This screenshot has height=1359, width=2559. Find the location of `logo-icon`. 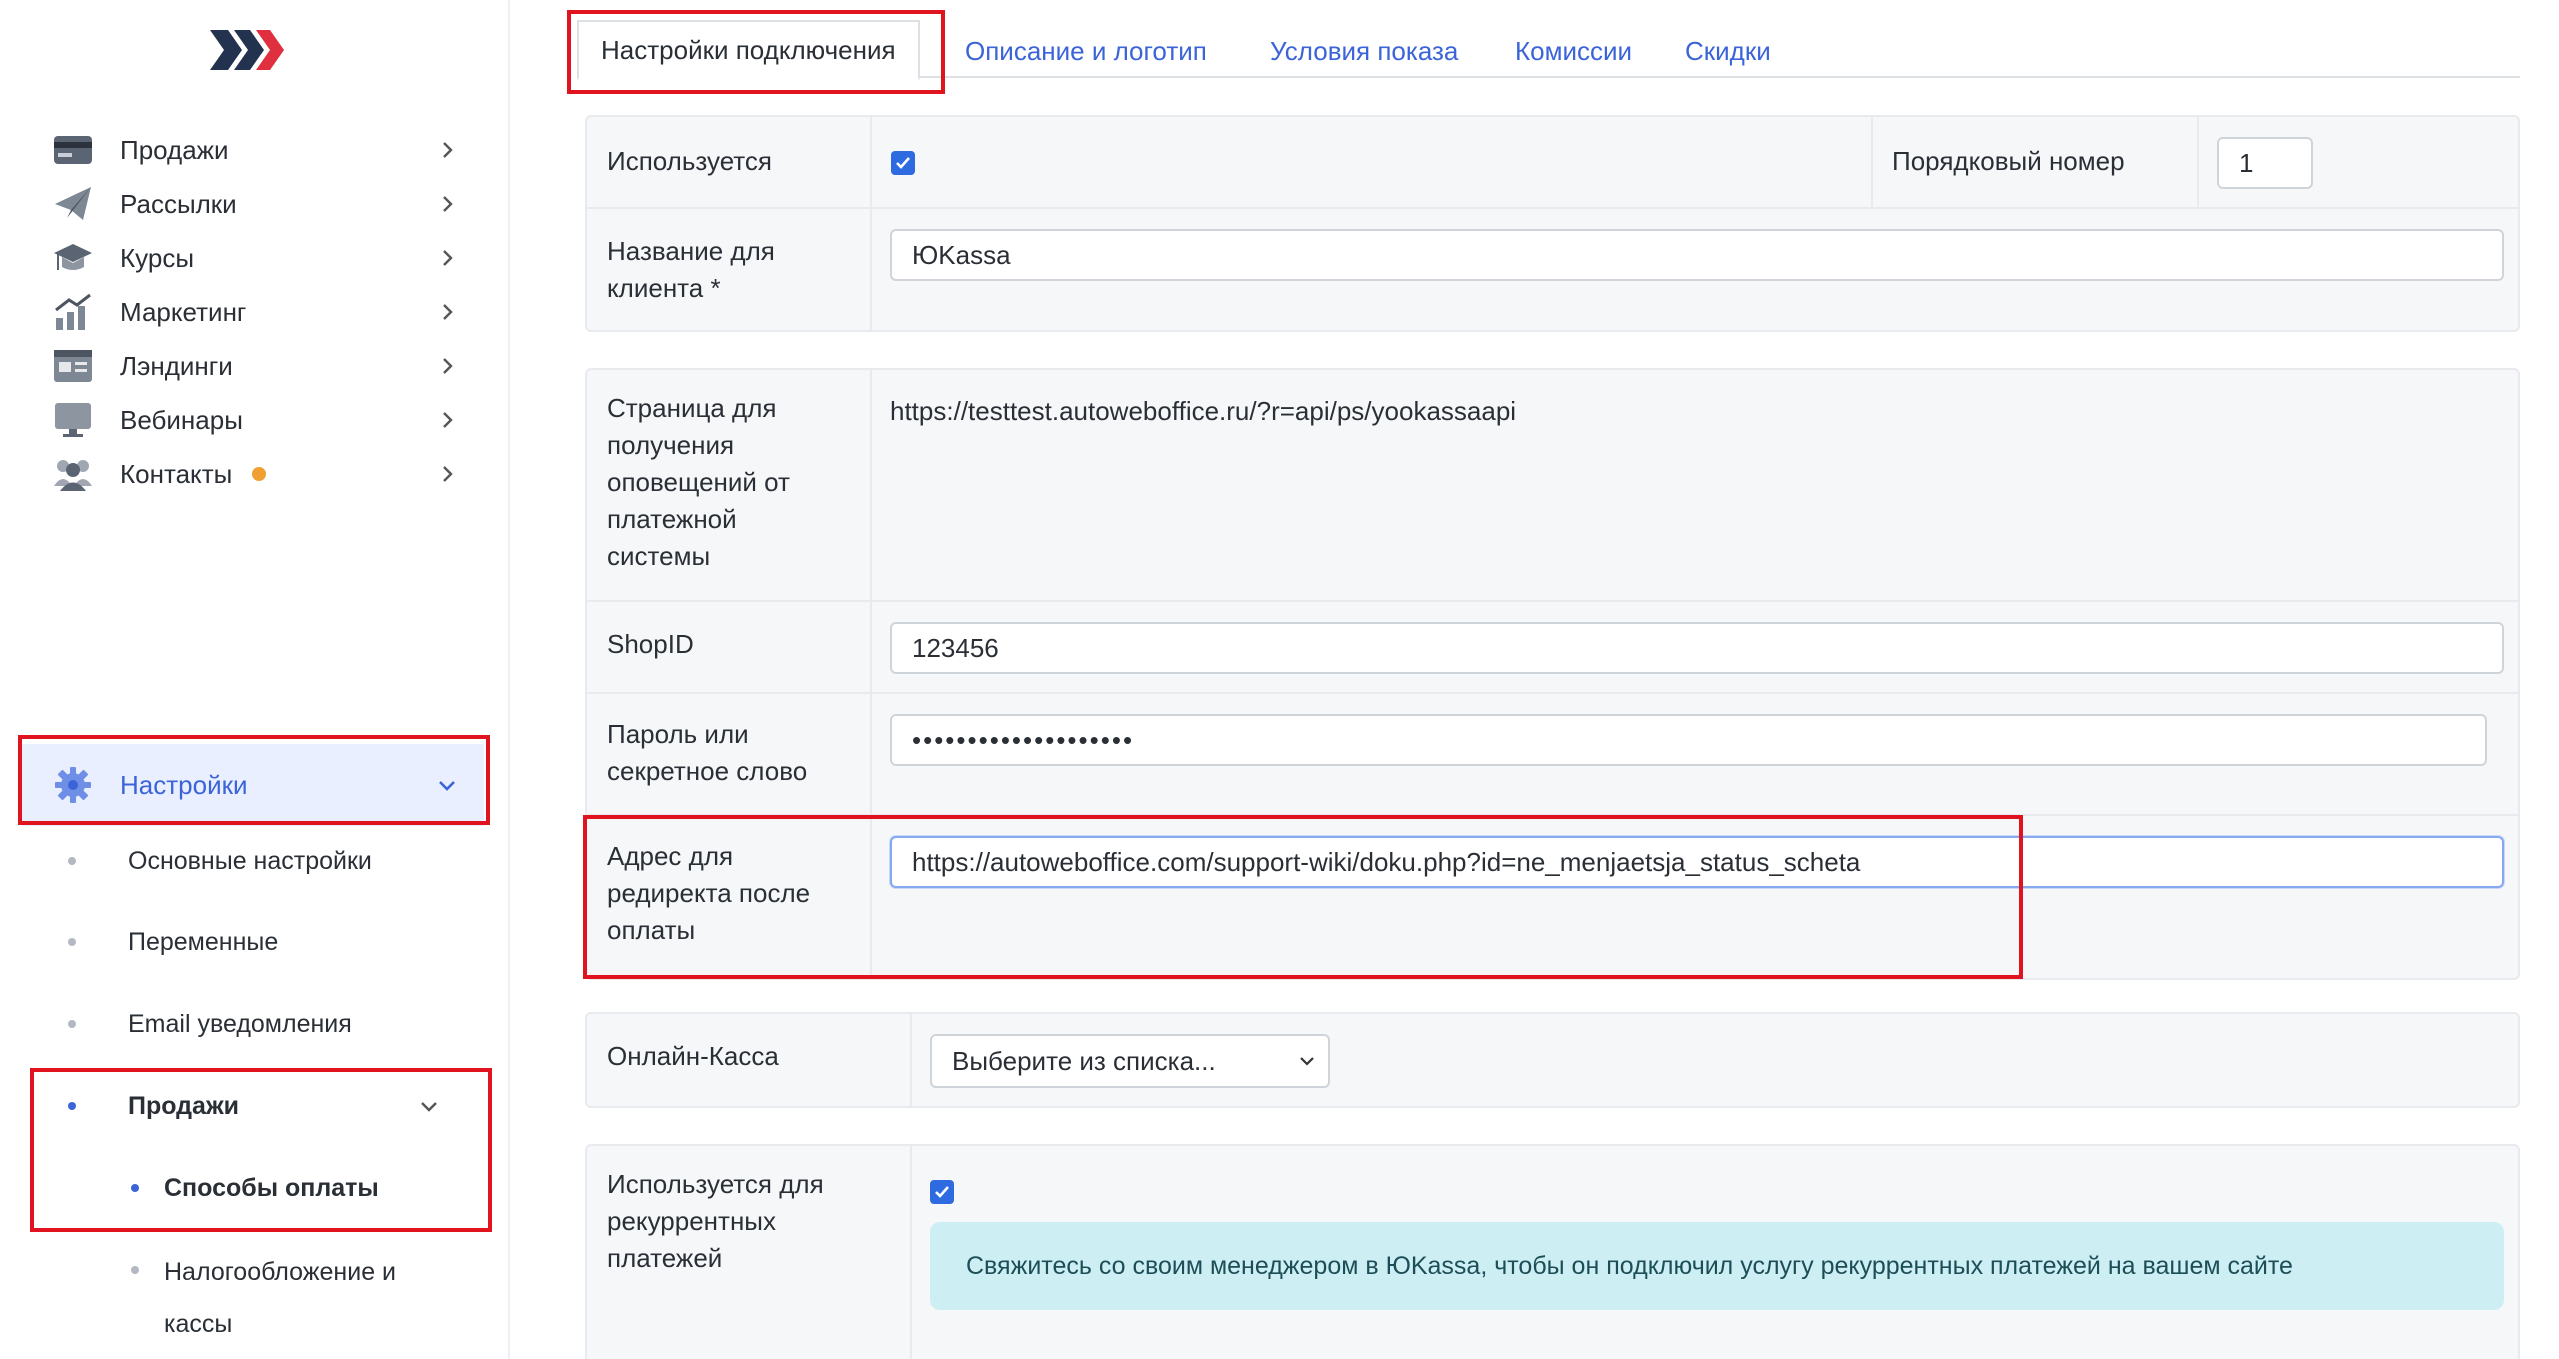

logo-icon is located at coordinates (245, 50).